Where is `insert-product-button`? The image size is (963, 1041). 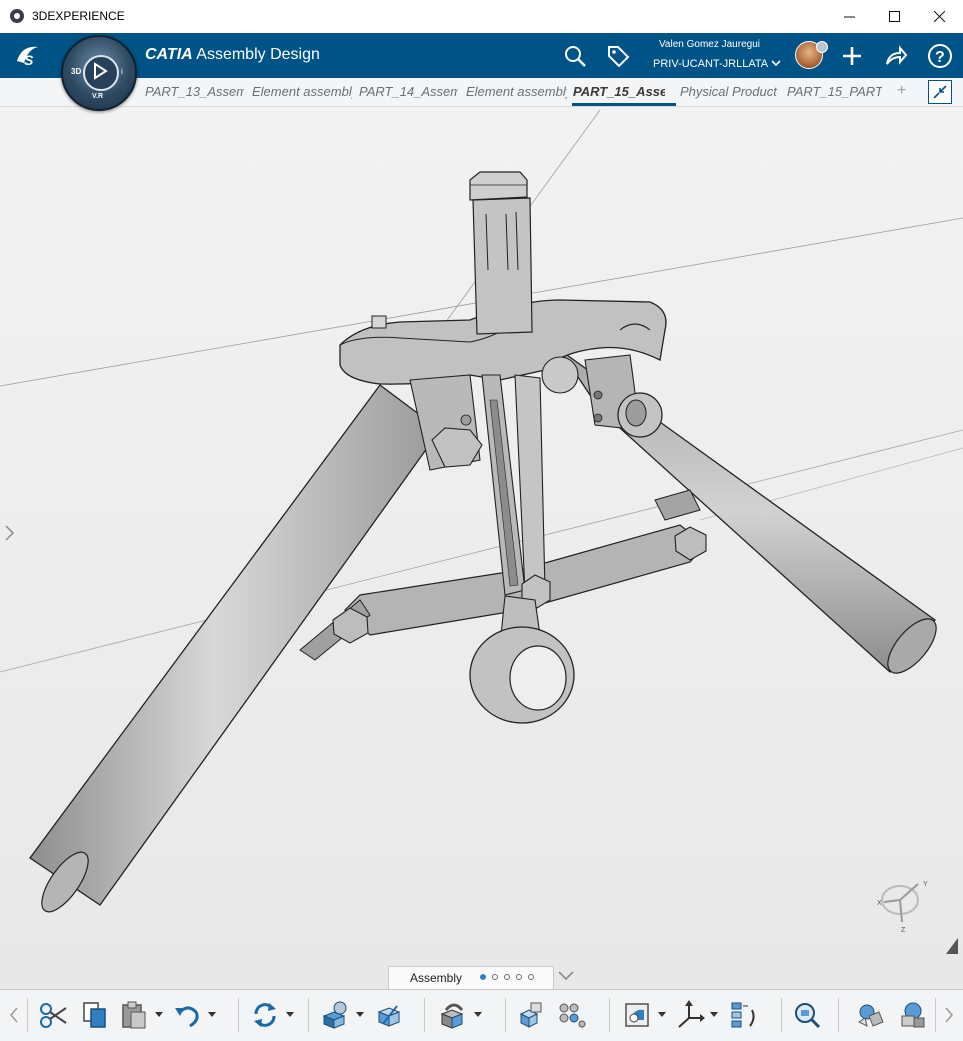 insert-product-button is located at coordinates (335, 1015).